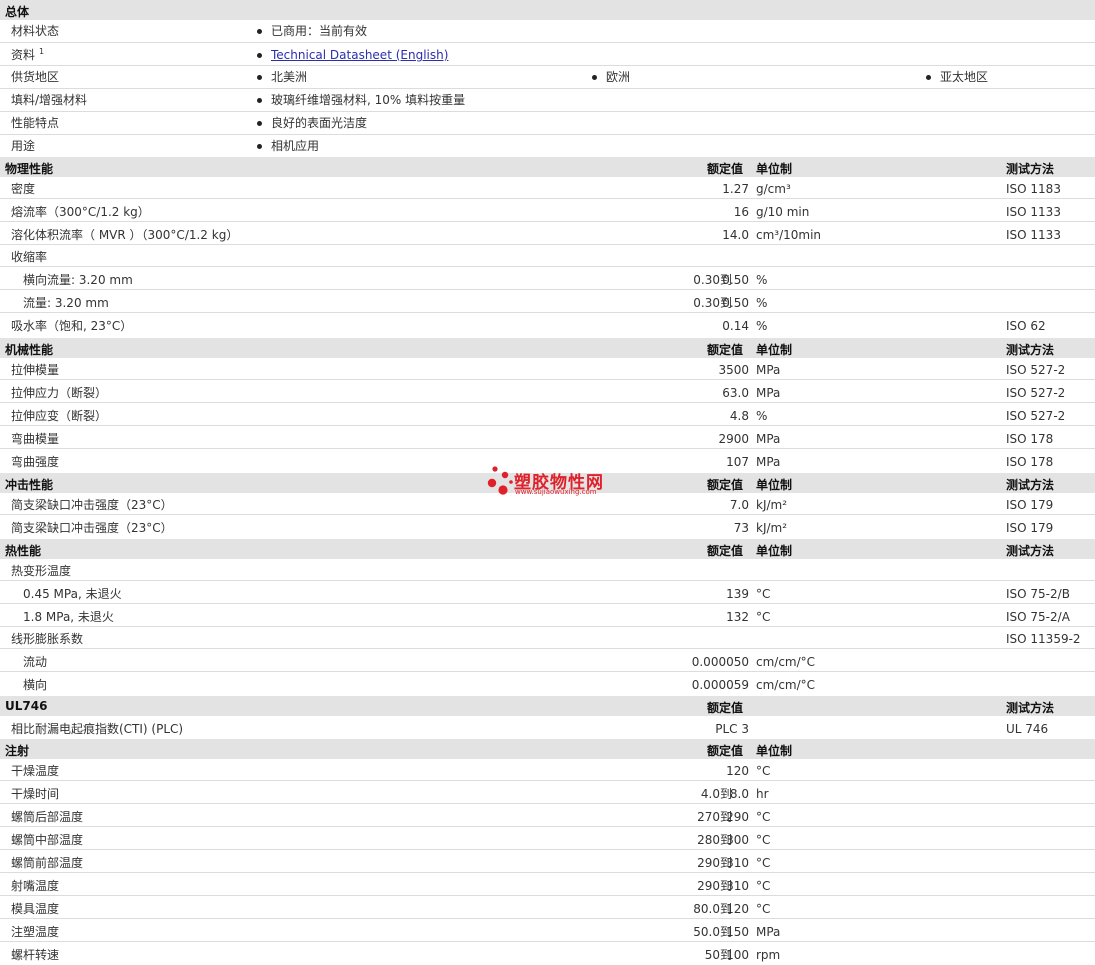  What do you see at coordinates (80, 212) in the screenshot?
I see `property-name: 熔流率（300°C/1.2 kg）` at bounding box center [80, 212].